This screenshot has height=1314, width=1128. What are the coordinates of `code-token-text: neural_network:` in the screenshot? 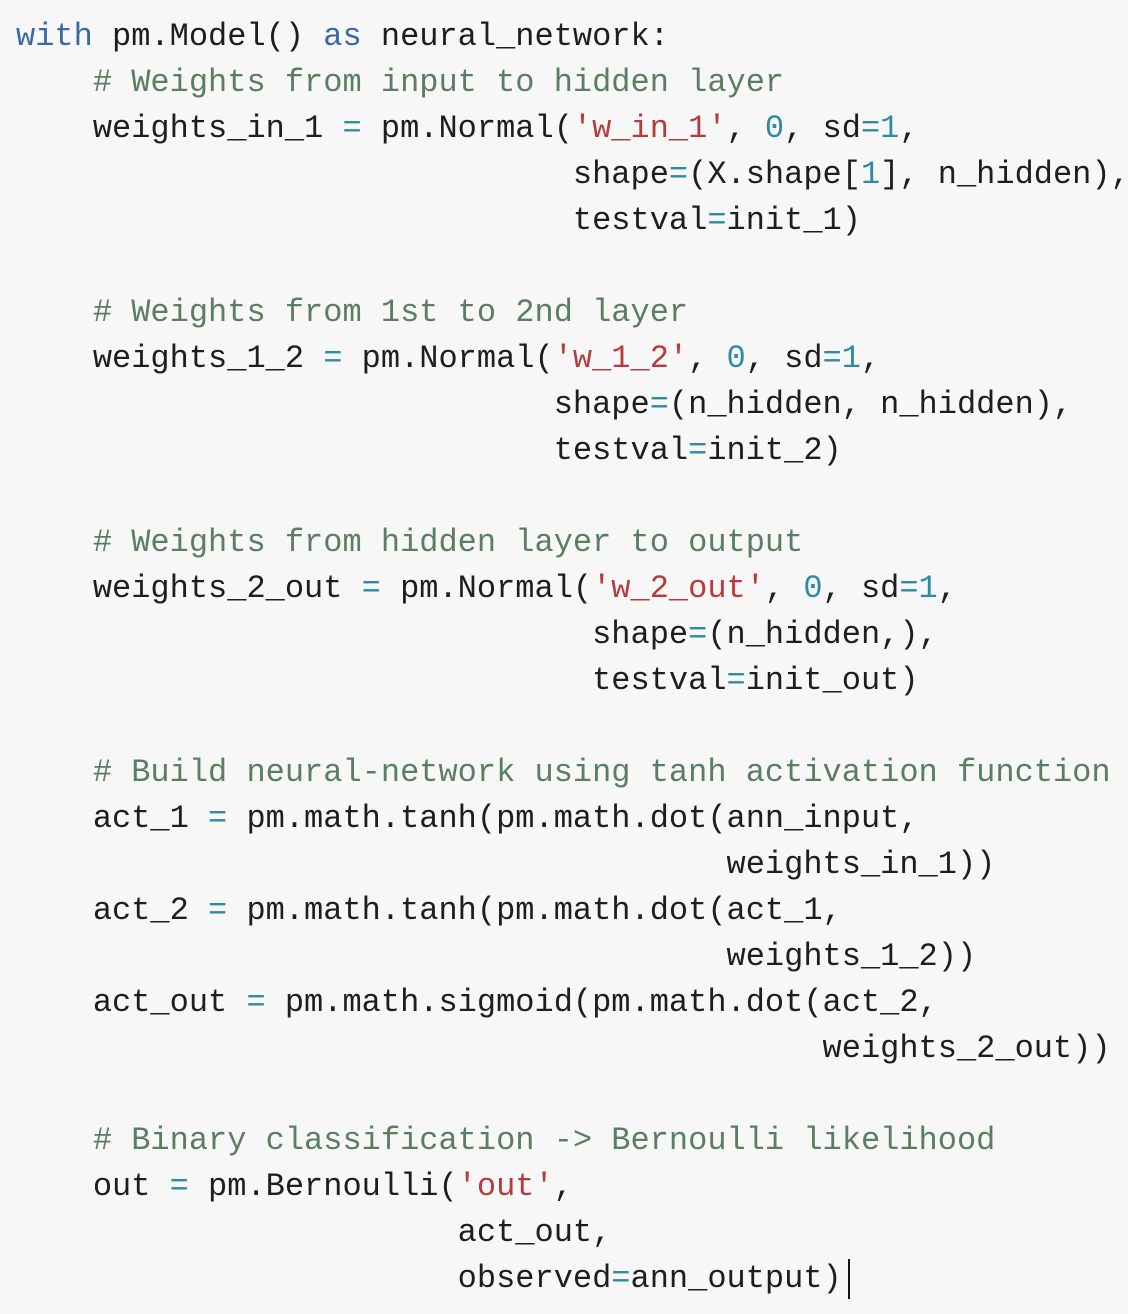 It's located at (515, 36).